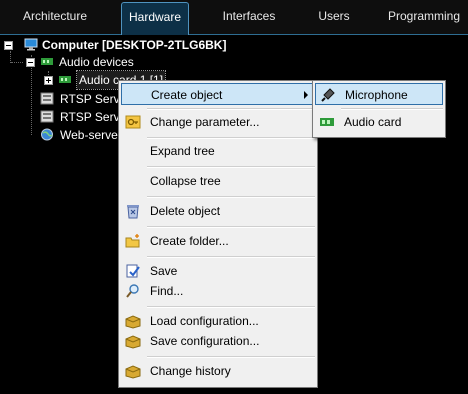  I want to click on save-box-icon, so click(133, 342).